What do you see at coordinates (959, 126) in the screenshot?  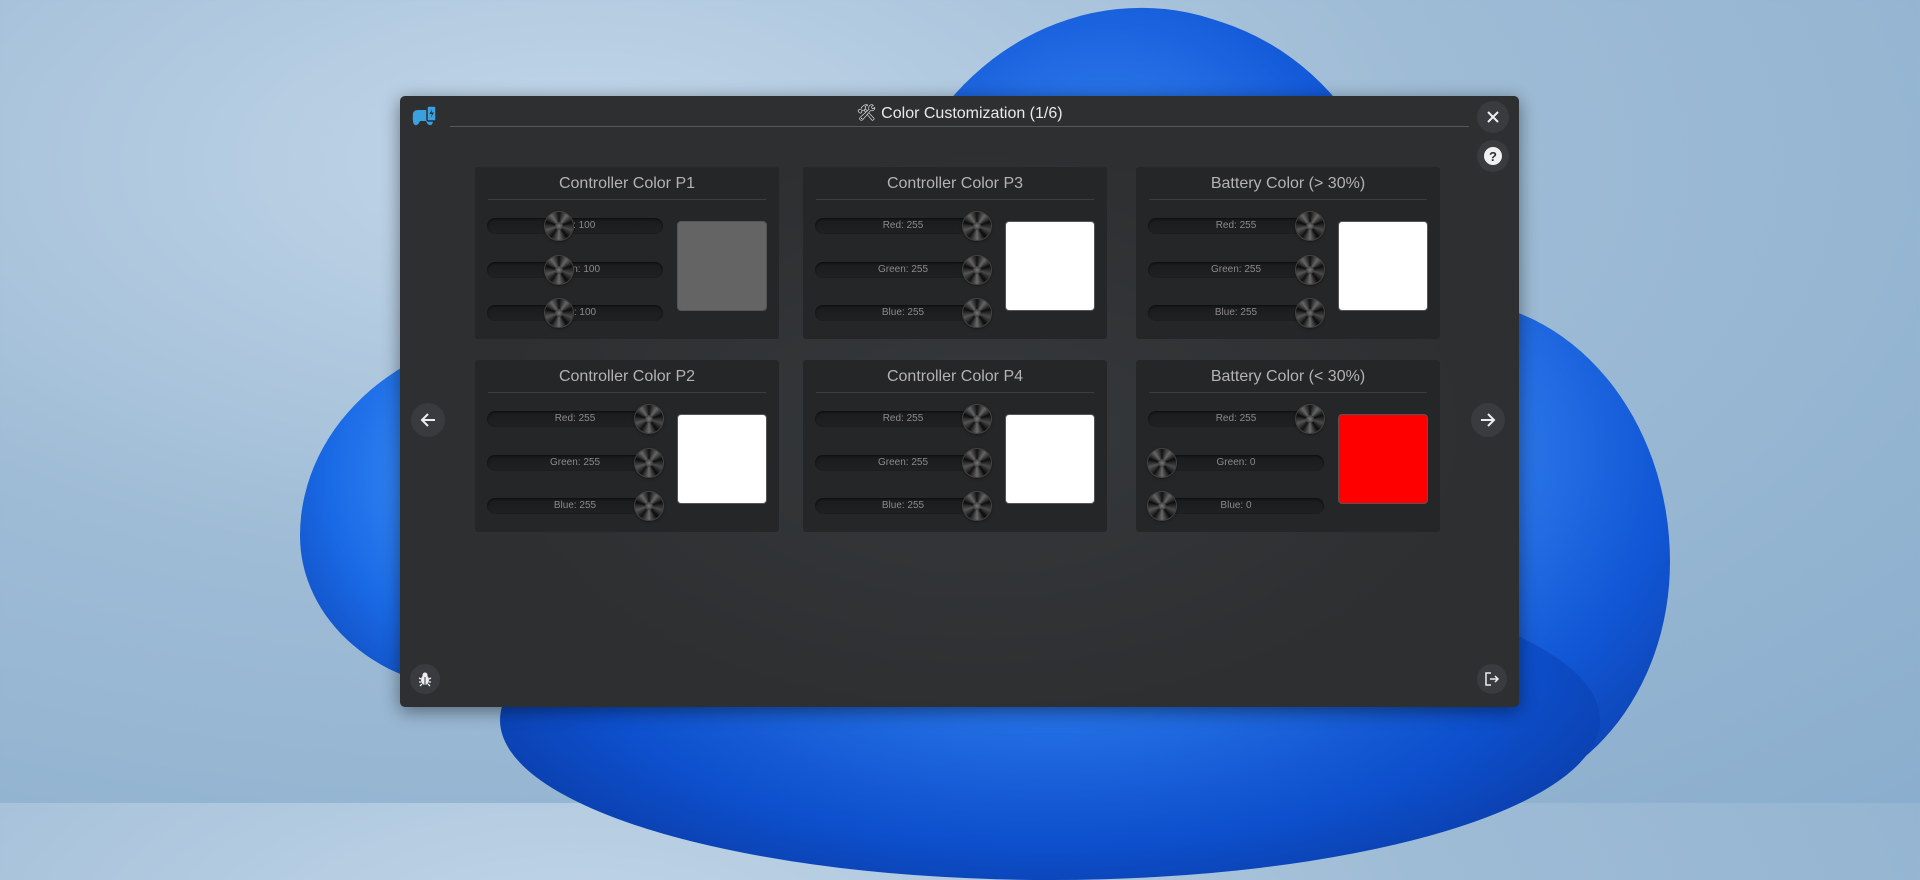 I see `title-divider` at bounding box center [959, 126].